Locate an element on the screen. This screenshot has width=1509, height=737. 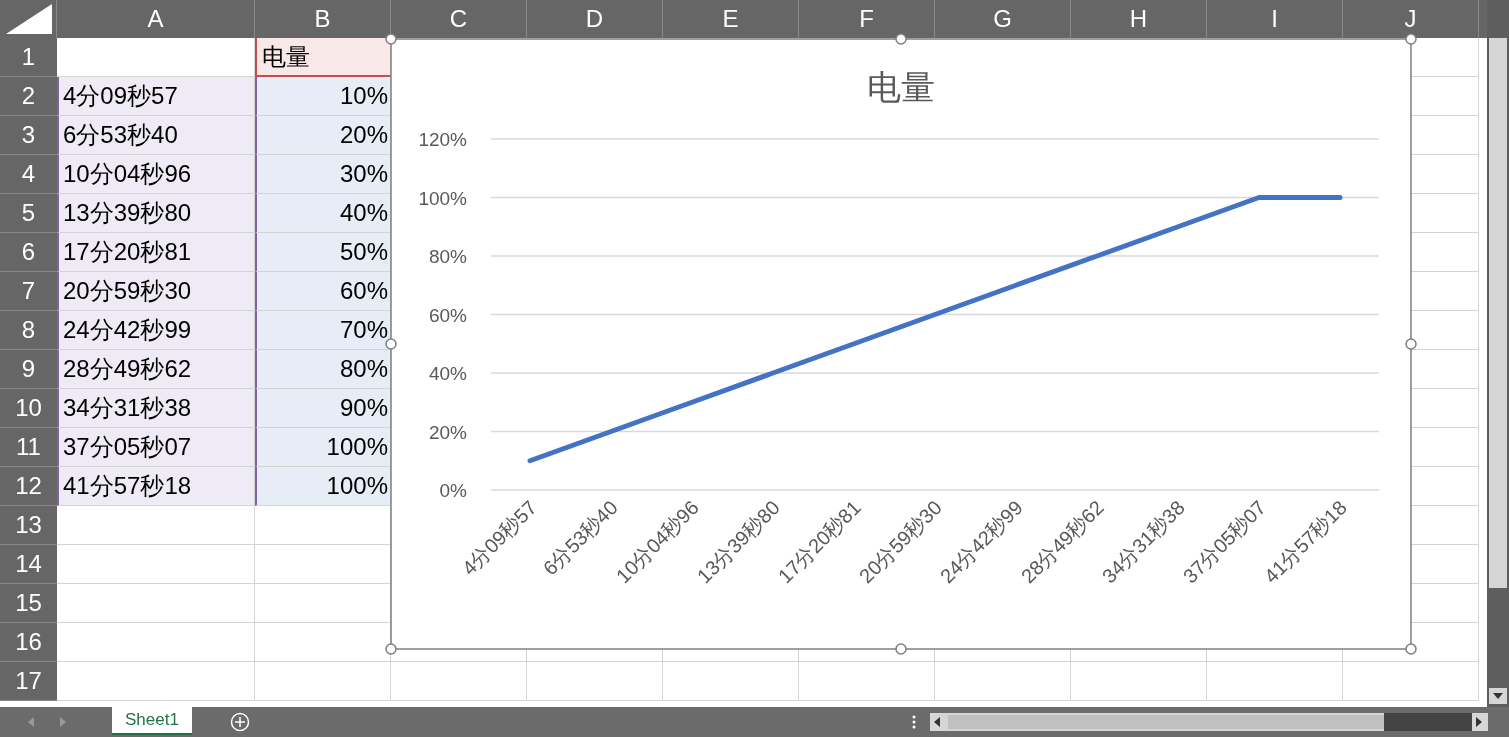
row-header: 8 is located at coordinates (28, 330).